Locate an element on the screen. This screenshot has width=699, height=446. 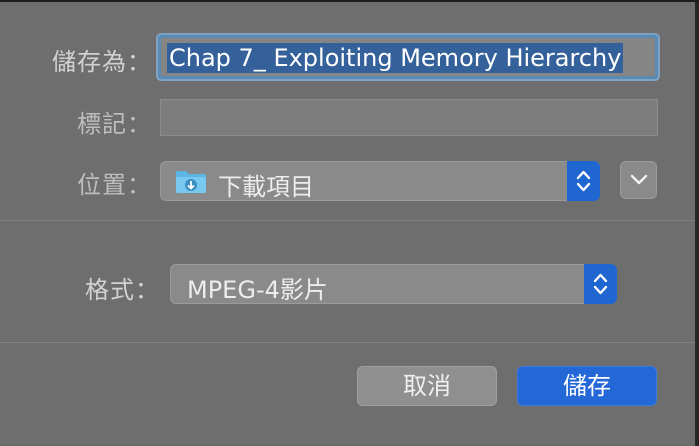
cancel-button: 取消 is located at coordinates (427, 386).